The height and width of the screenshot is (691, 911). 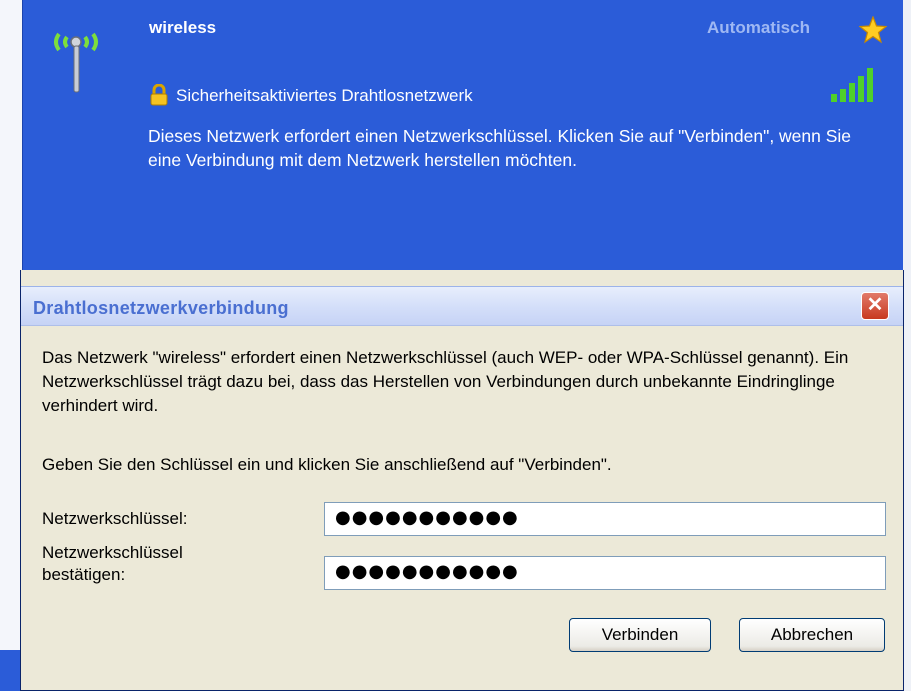 What do you see at coordinates (462, 306) in the screenshot?
I see `dialog-titlebar: Drahtlosnetzwerkverbindung ✕` at bounding box center [462, 306].